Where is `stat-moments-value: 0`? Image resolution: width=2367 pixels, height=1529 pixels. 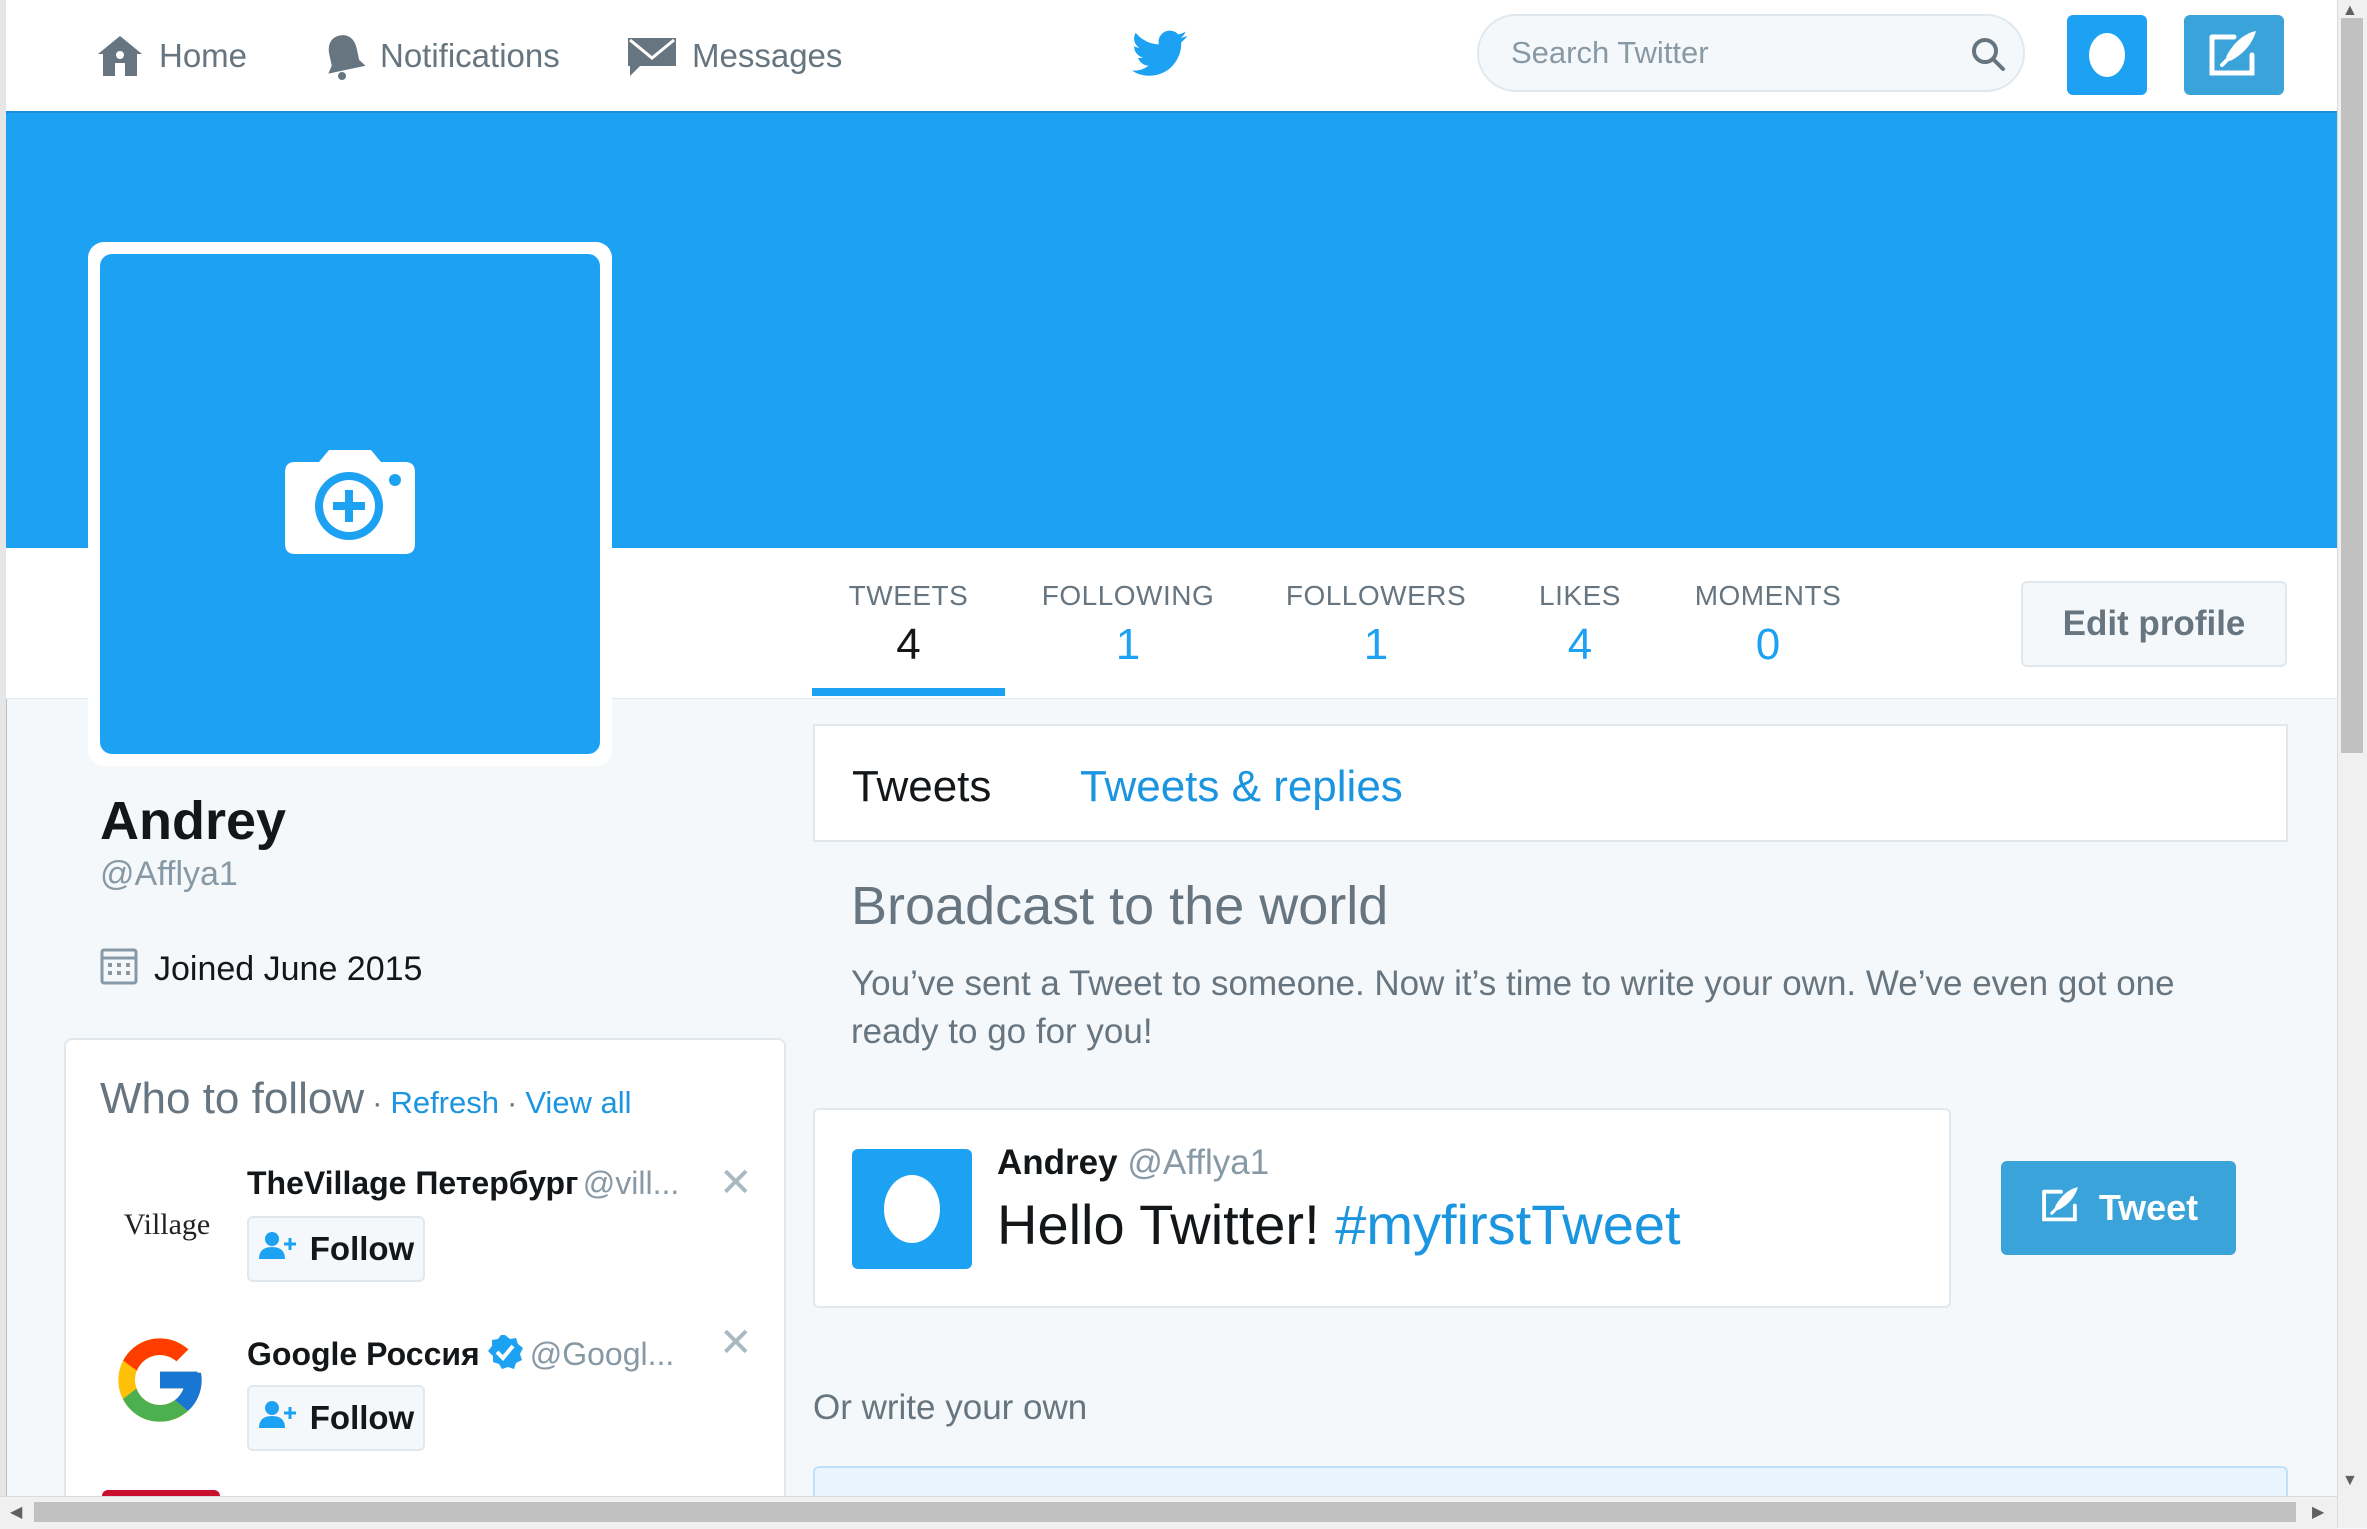
stat-moments-value: 0 is located at coordinates (1768, 644).